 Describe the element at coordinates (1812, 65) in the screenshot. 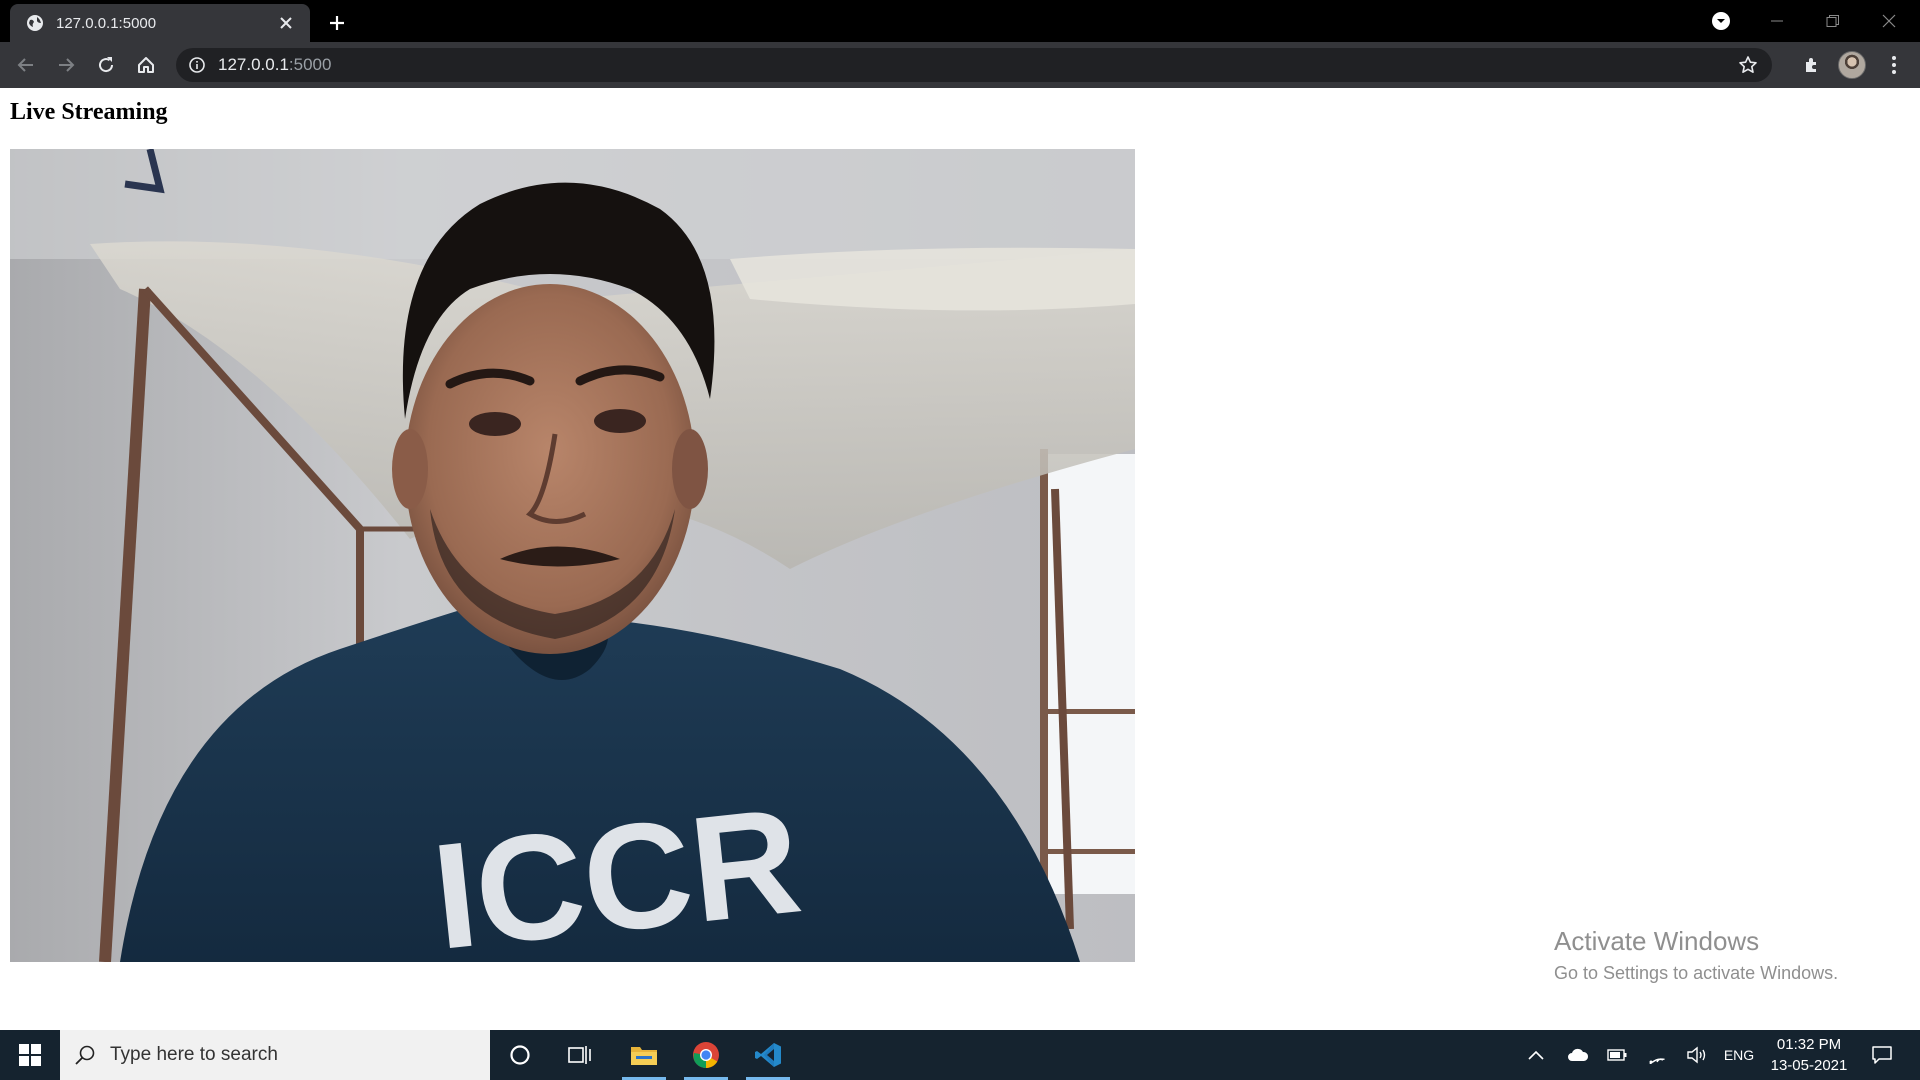

I see `extensions-icon` at that location.